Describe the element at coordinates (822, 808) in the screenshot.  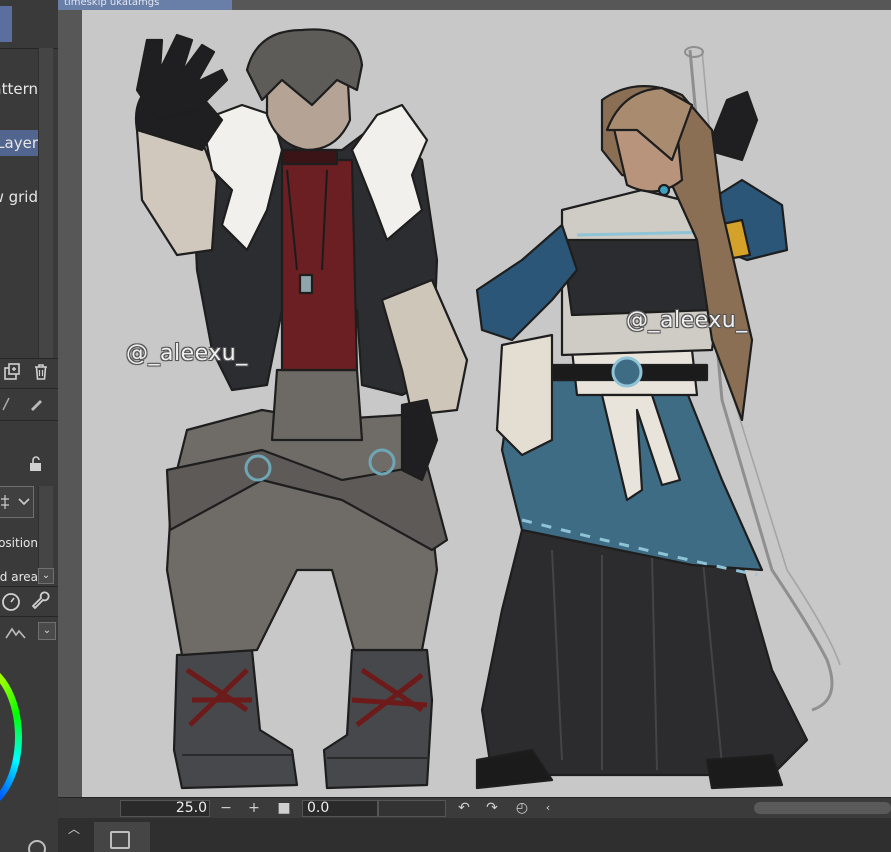
I see `horizontal-scrollbar` at that location.